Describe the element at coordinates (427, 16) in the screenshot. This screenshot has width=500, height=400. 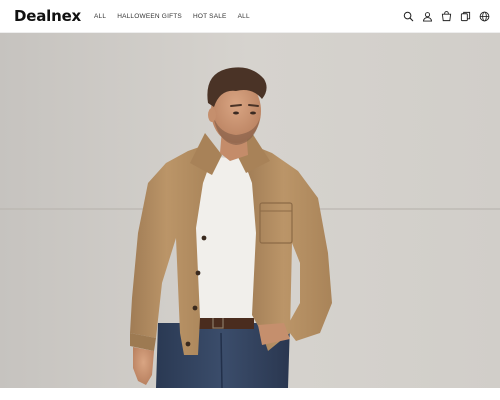
I see `account-icon` at that location.